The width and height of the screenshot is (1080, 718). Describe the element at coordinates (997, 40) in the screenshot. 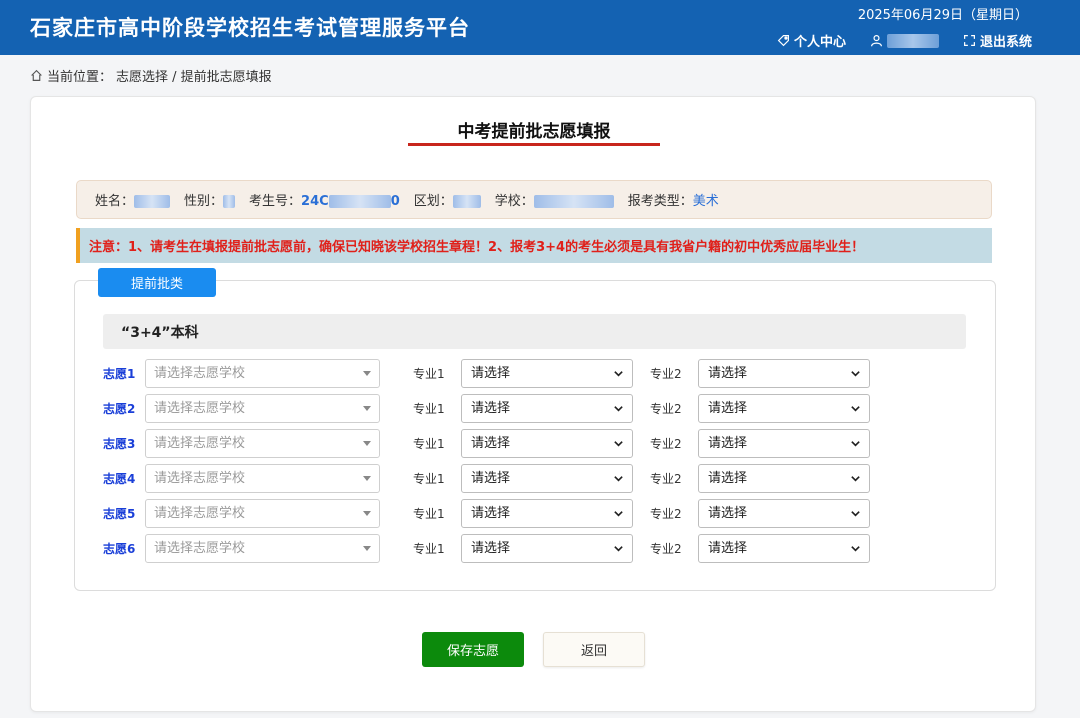

I see `logout-link: 退出系统` at that location.